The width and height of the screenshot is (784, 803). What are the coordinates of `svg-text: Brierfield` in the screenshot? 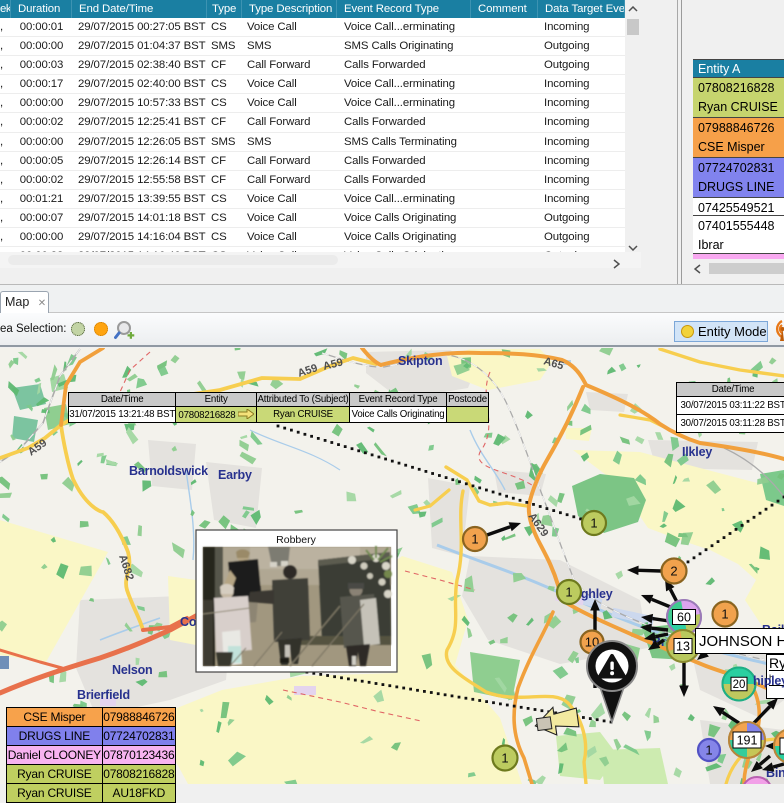 It's located at (103, 695).